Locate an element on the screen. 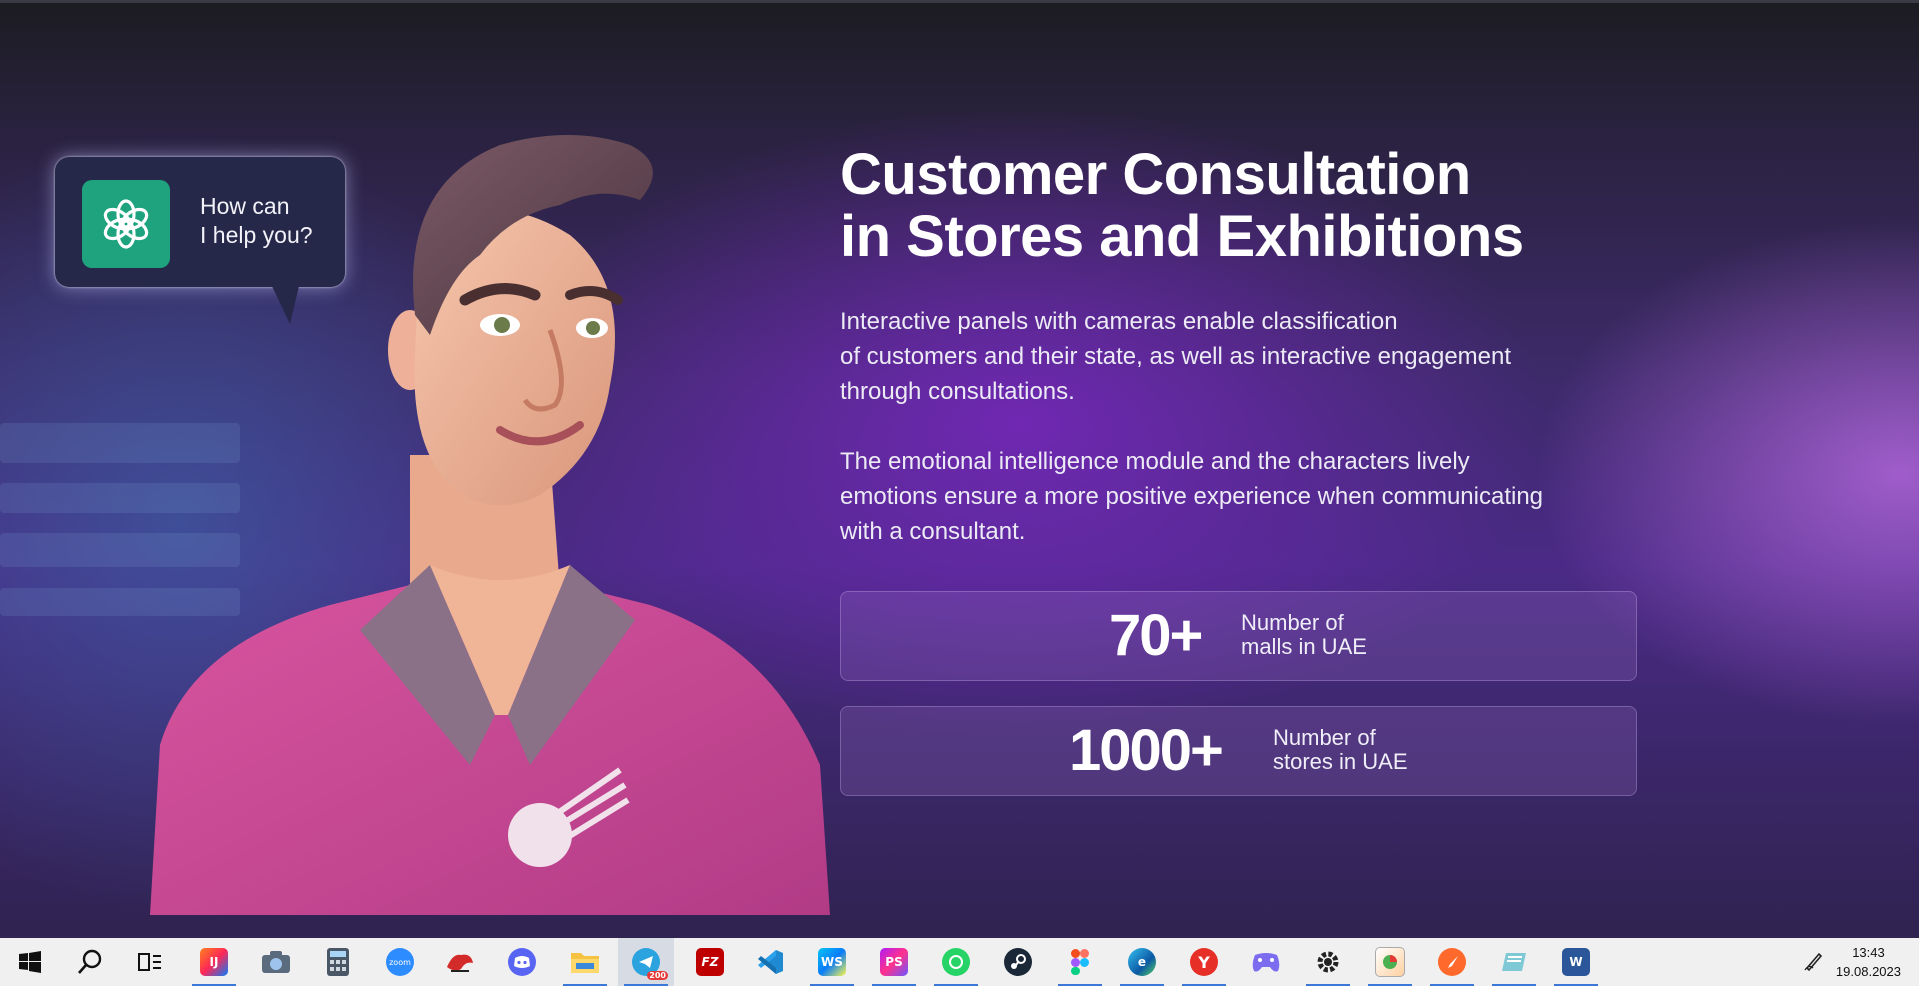 This screenshot has height=986, width=1919. taskbar-app-word: W is located at coordinates (1576, 962).